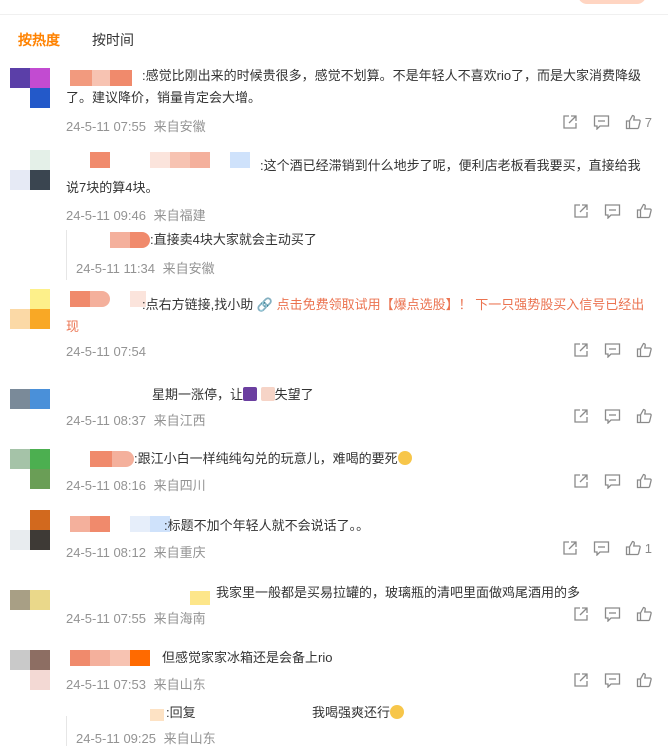 The image size is (668, 747). What do you see at coordinates (116, 268) in the screenshot?
I see `reply-time: 24-5-11 11:34` at bounding box center [116, 268].